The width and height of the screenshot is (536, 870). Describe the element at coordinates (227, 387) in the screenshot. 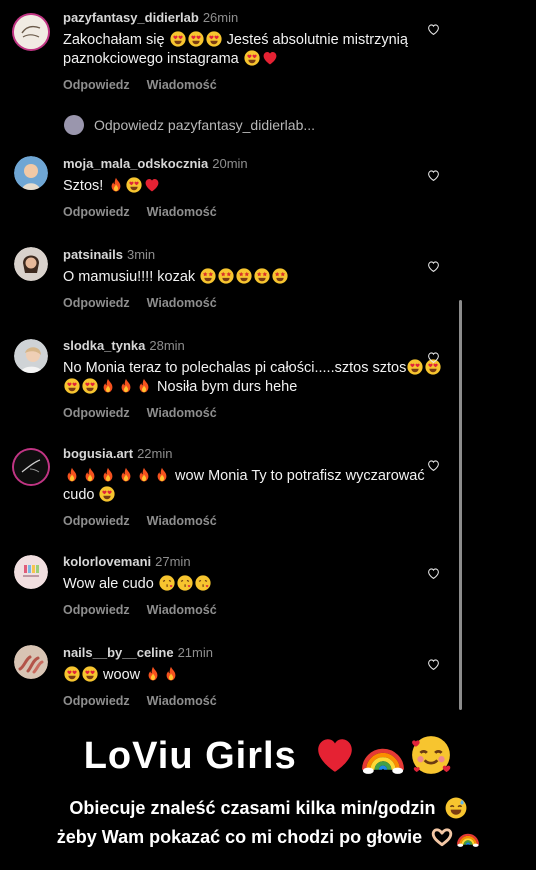

I see `comment-text-part: Nosiła bym durs hehe` at that location.